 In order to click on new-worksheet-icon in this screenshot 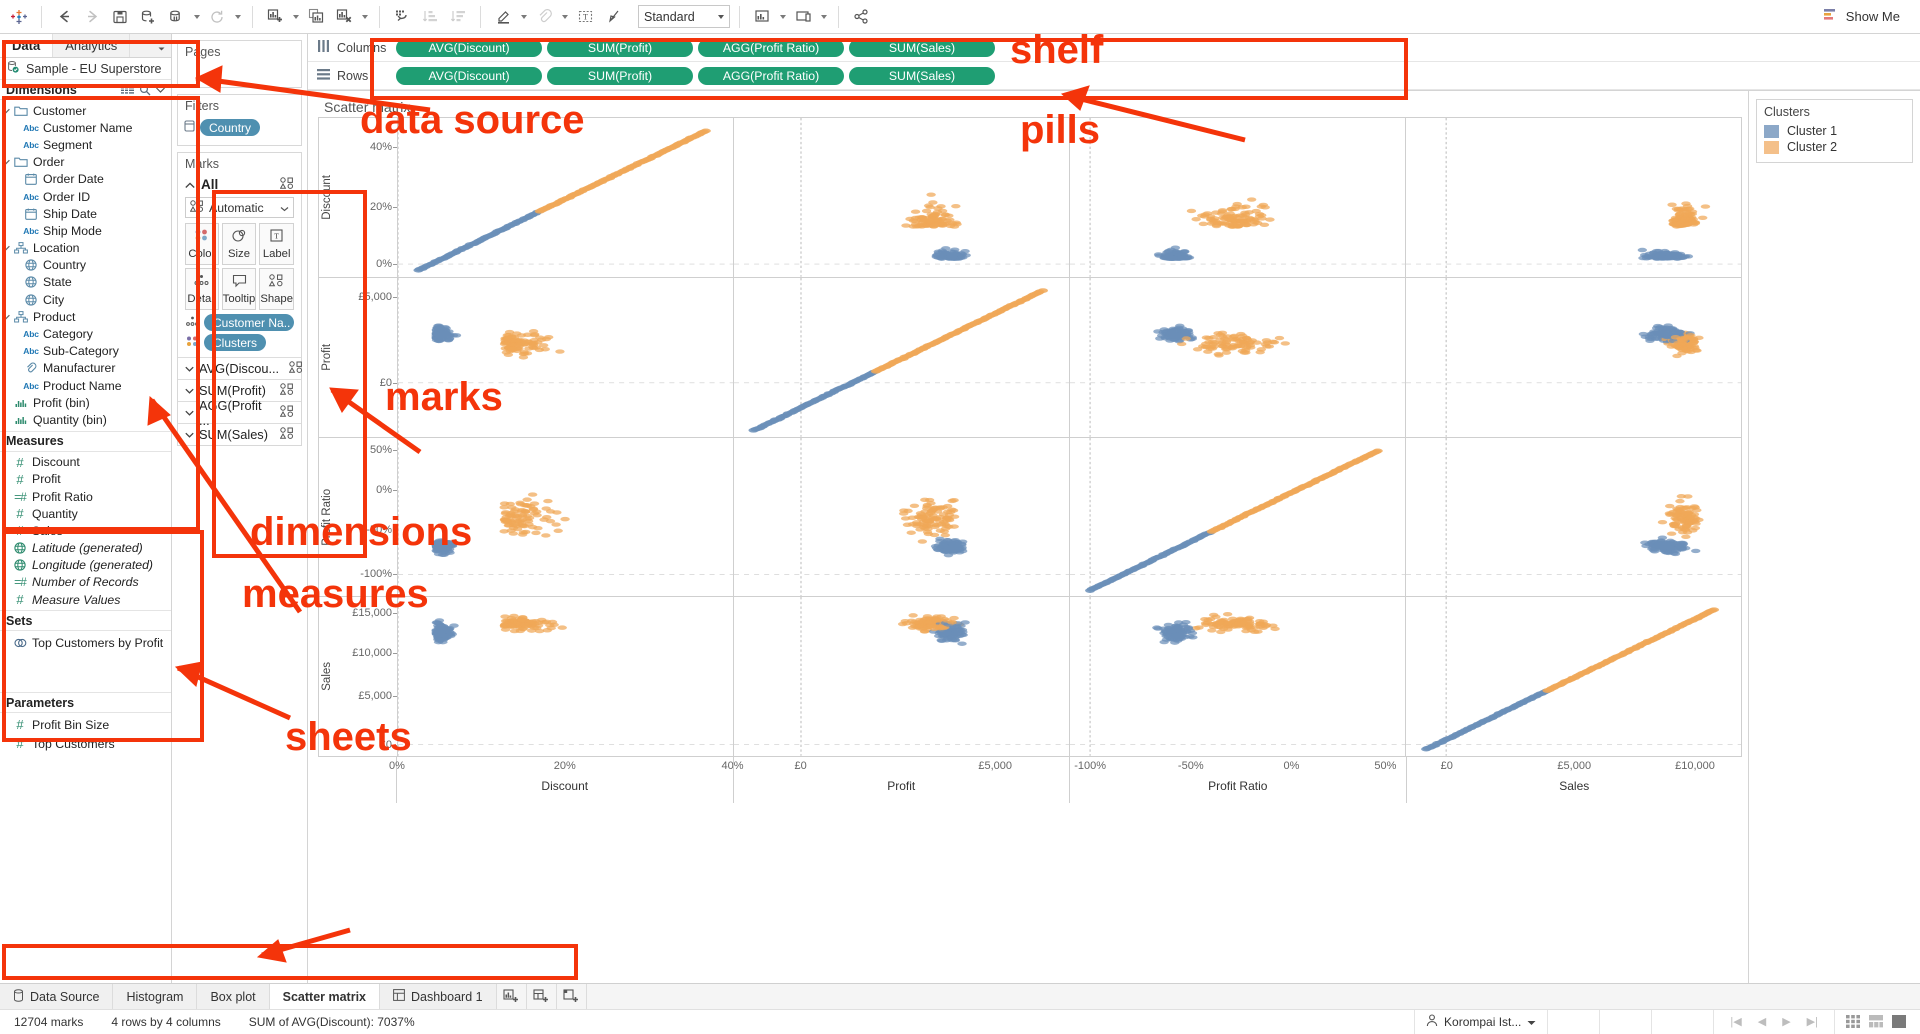, I will do `click(275, 17)`.